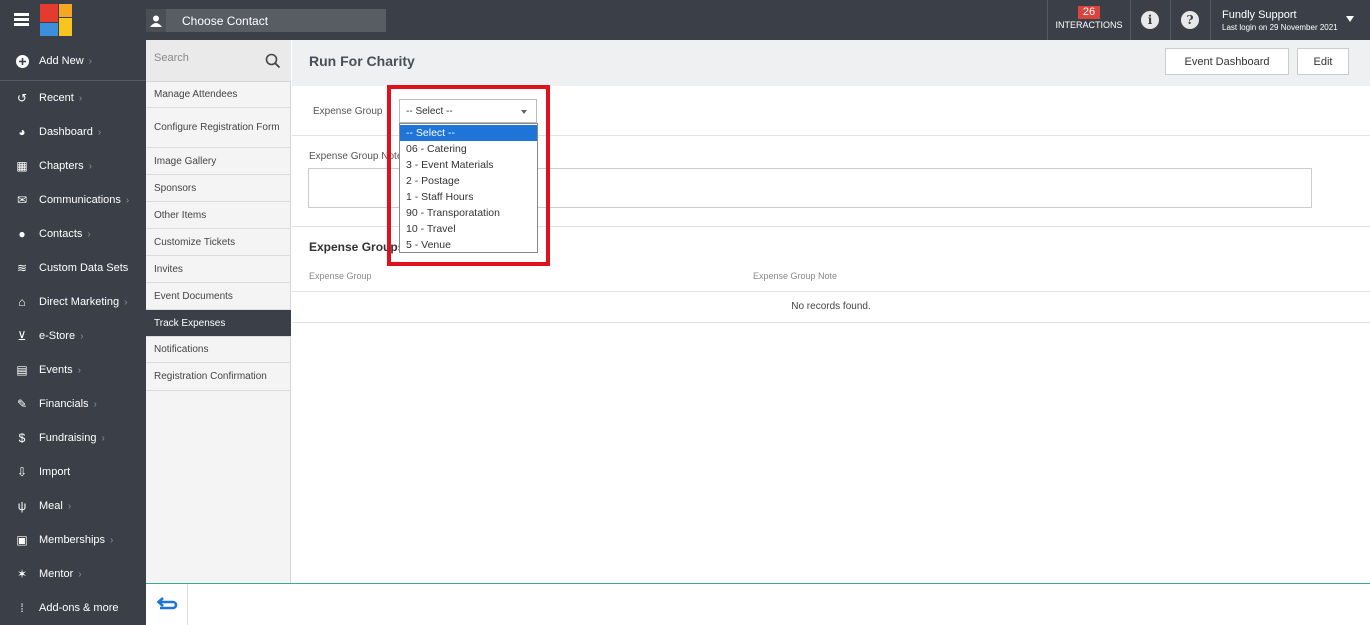 The width and height of the screenshot is (1370, 625). Describe the element at coordinates (362, 61) in the screenshot. I see `page-title: Run For Charity` at that location.